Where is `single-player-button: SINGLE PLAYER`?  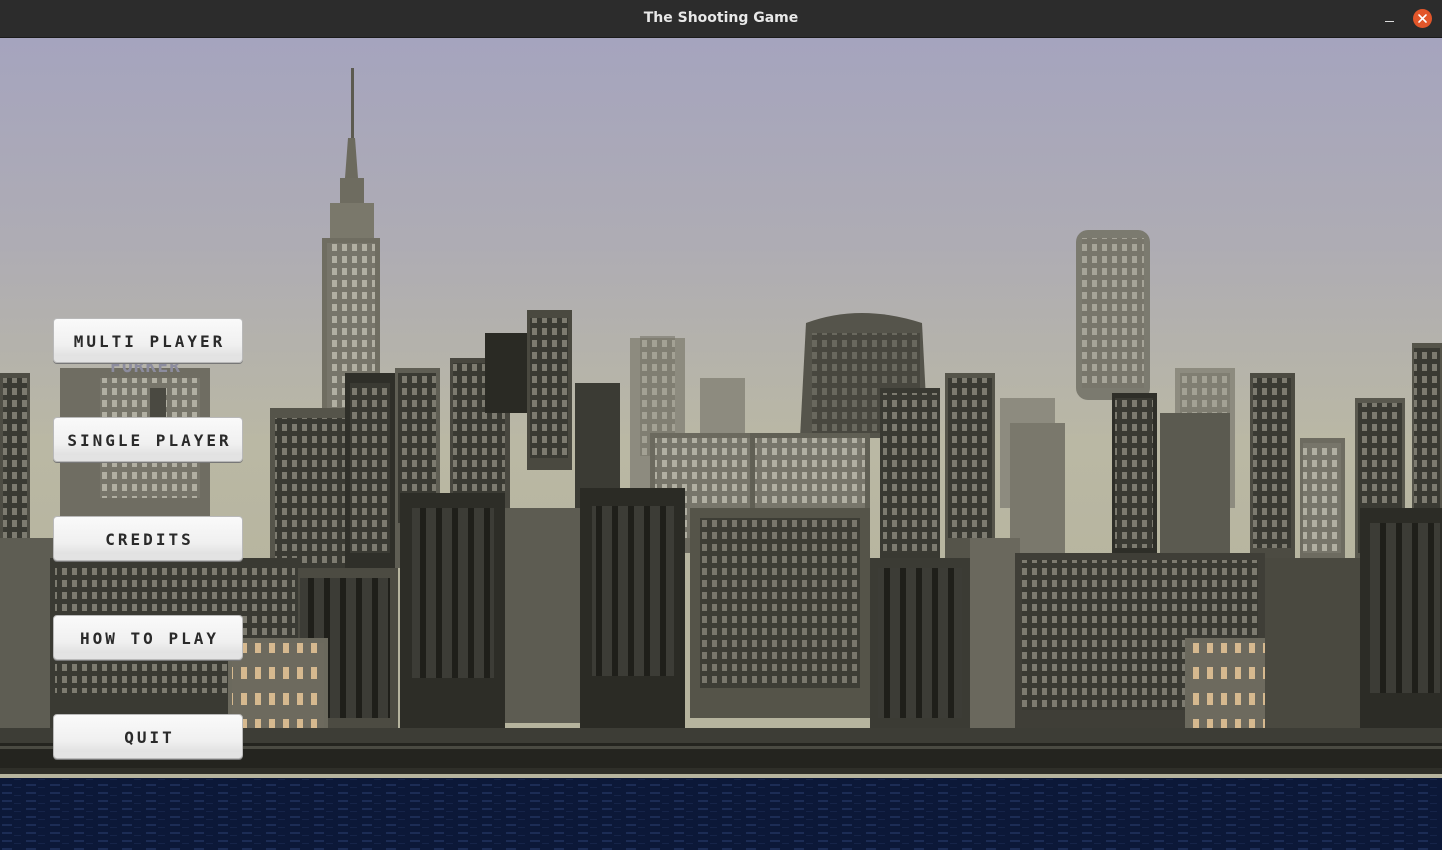 single-player-button: SINGLE PLAYER is located at coordinates (148, 439).